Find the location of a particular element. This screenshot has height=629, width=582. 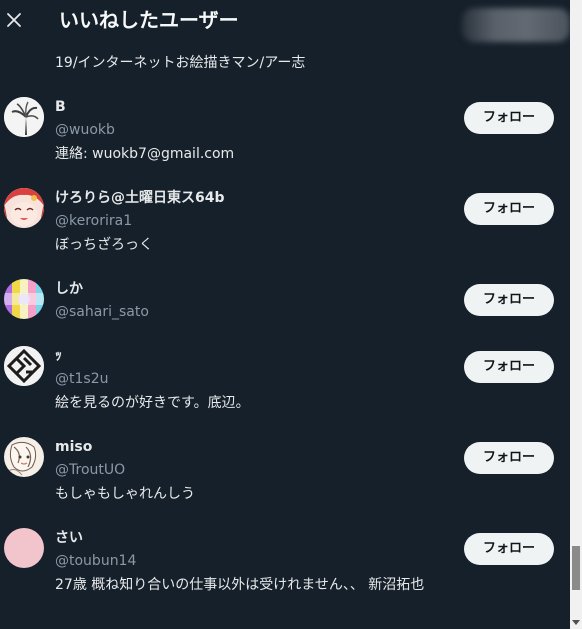

close-button is located at coordinates (14, 20).